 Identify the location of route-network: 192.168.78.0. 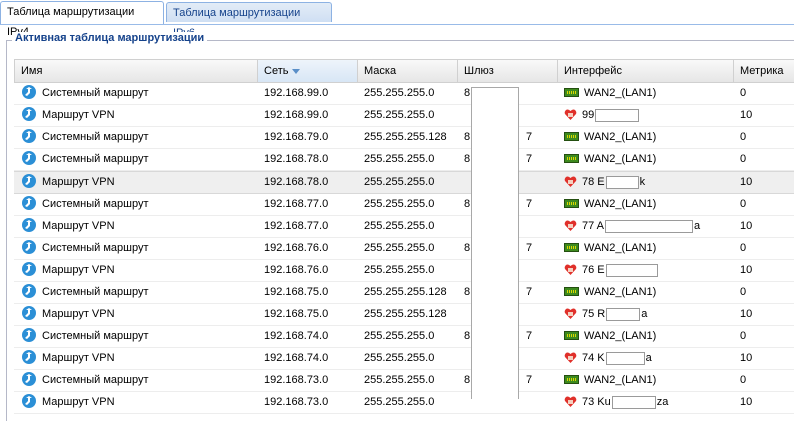
(296, 159).